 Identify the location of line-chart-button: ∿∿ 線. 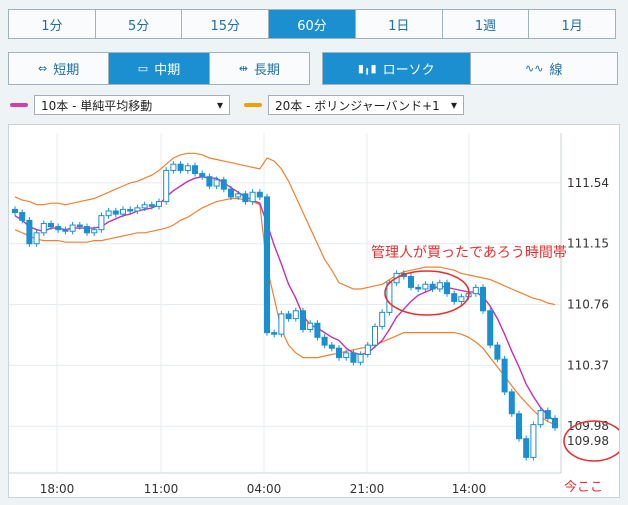
(543, 68).